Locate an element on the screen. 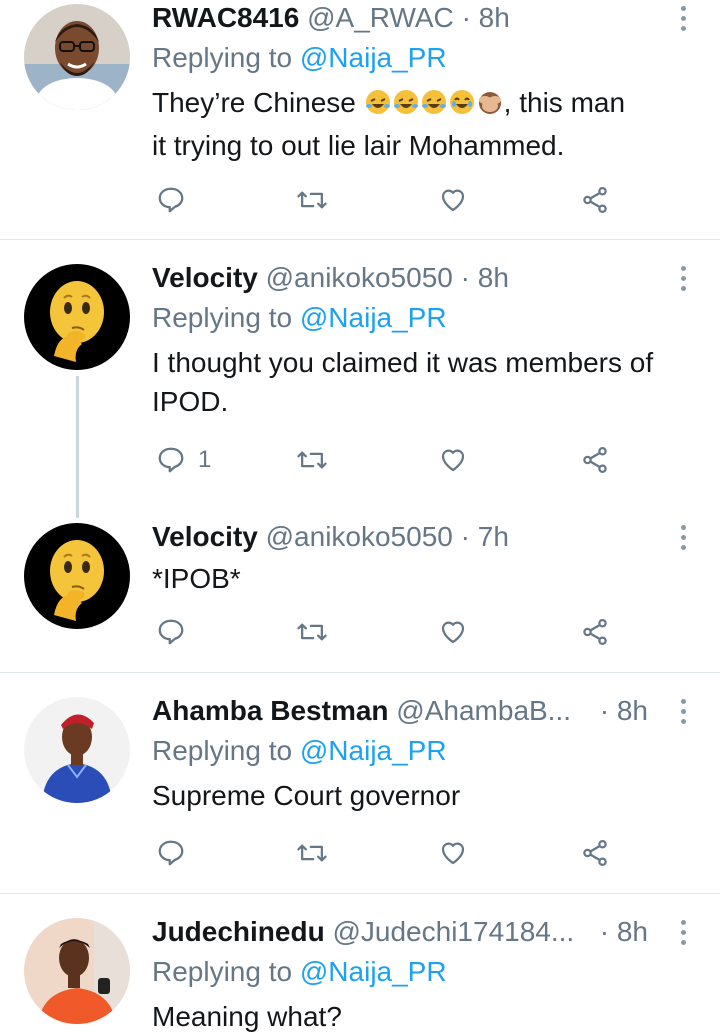 Image resolution: width=720 pixels, height=1036 pixels. avatar-man-glasses-image is located at coordinates (77, 57).